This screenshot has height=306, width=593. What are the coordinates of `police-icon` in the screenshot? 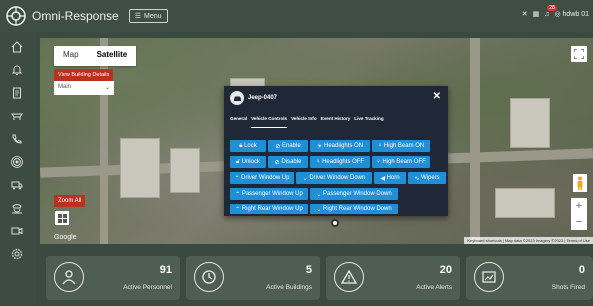 It's located at (17, 208).